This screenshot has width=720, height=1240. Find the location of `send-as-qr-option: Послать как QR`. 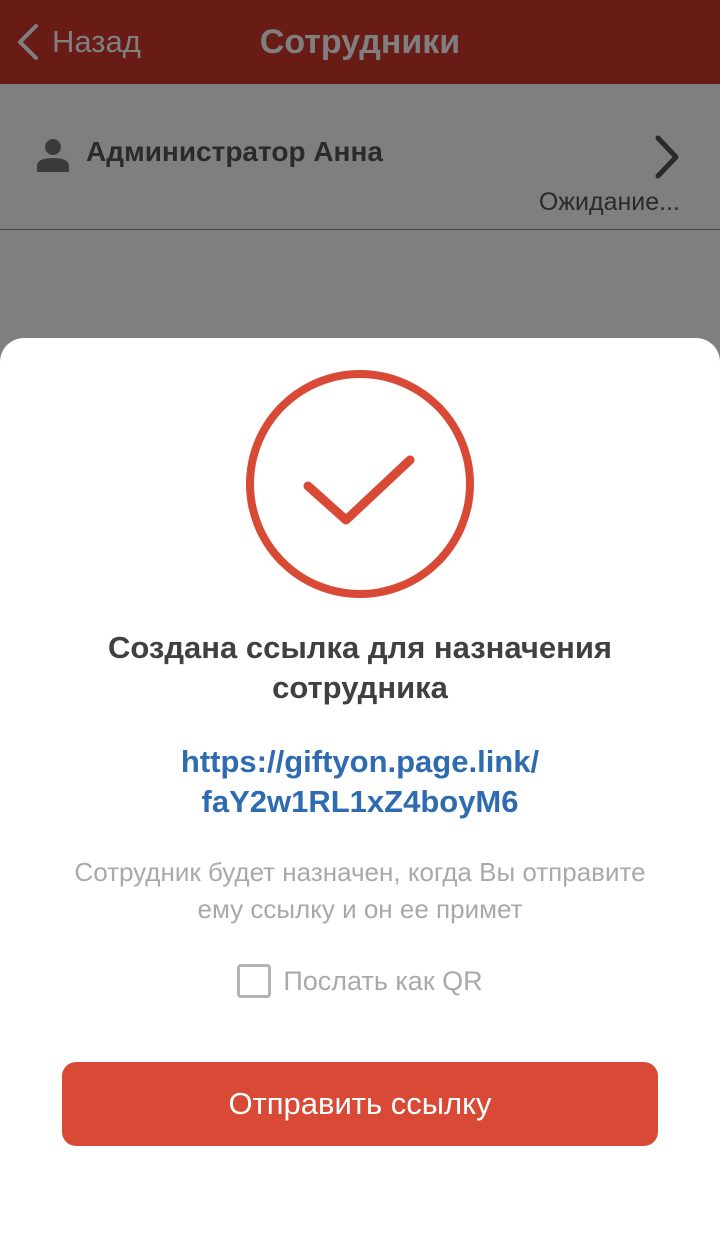

send-as-qr-option: Послать как QR is located at coordinates (360, 981).